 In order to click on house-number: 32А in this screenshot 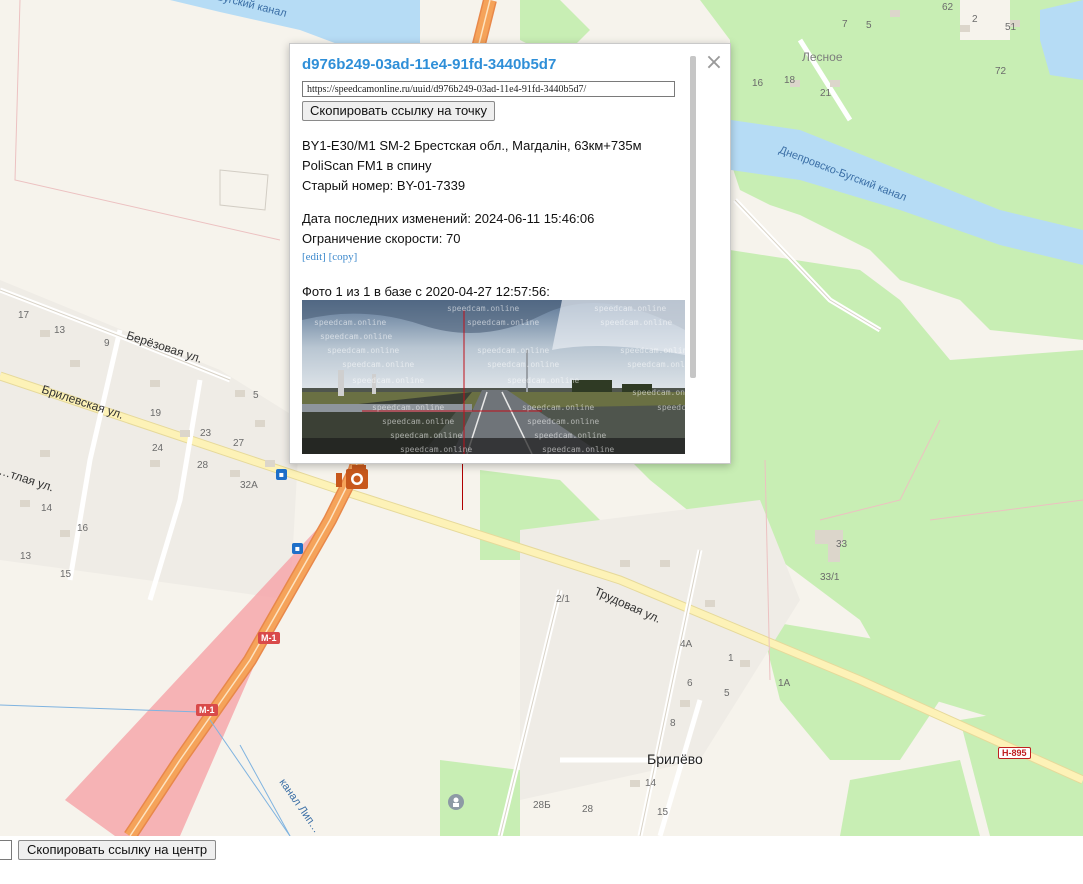, I will do `click(249, 485)`.